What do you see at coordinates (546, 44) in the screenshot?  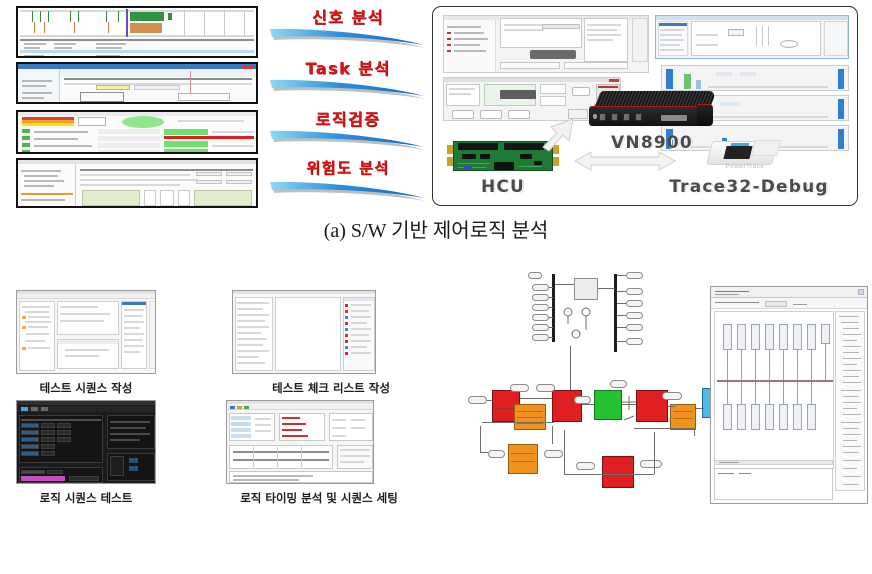 I see `screenshot-tool-editor` at bounding box center [546, 44].